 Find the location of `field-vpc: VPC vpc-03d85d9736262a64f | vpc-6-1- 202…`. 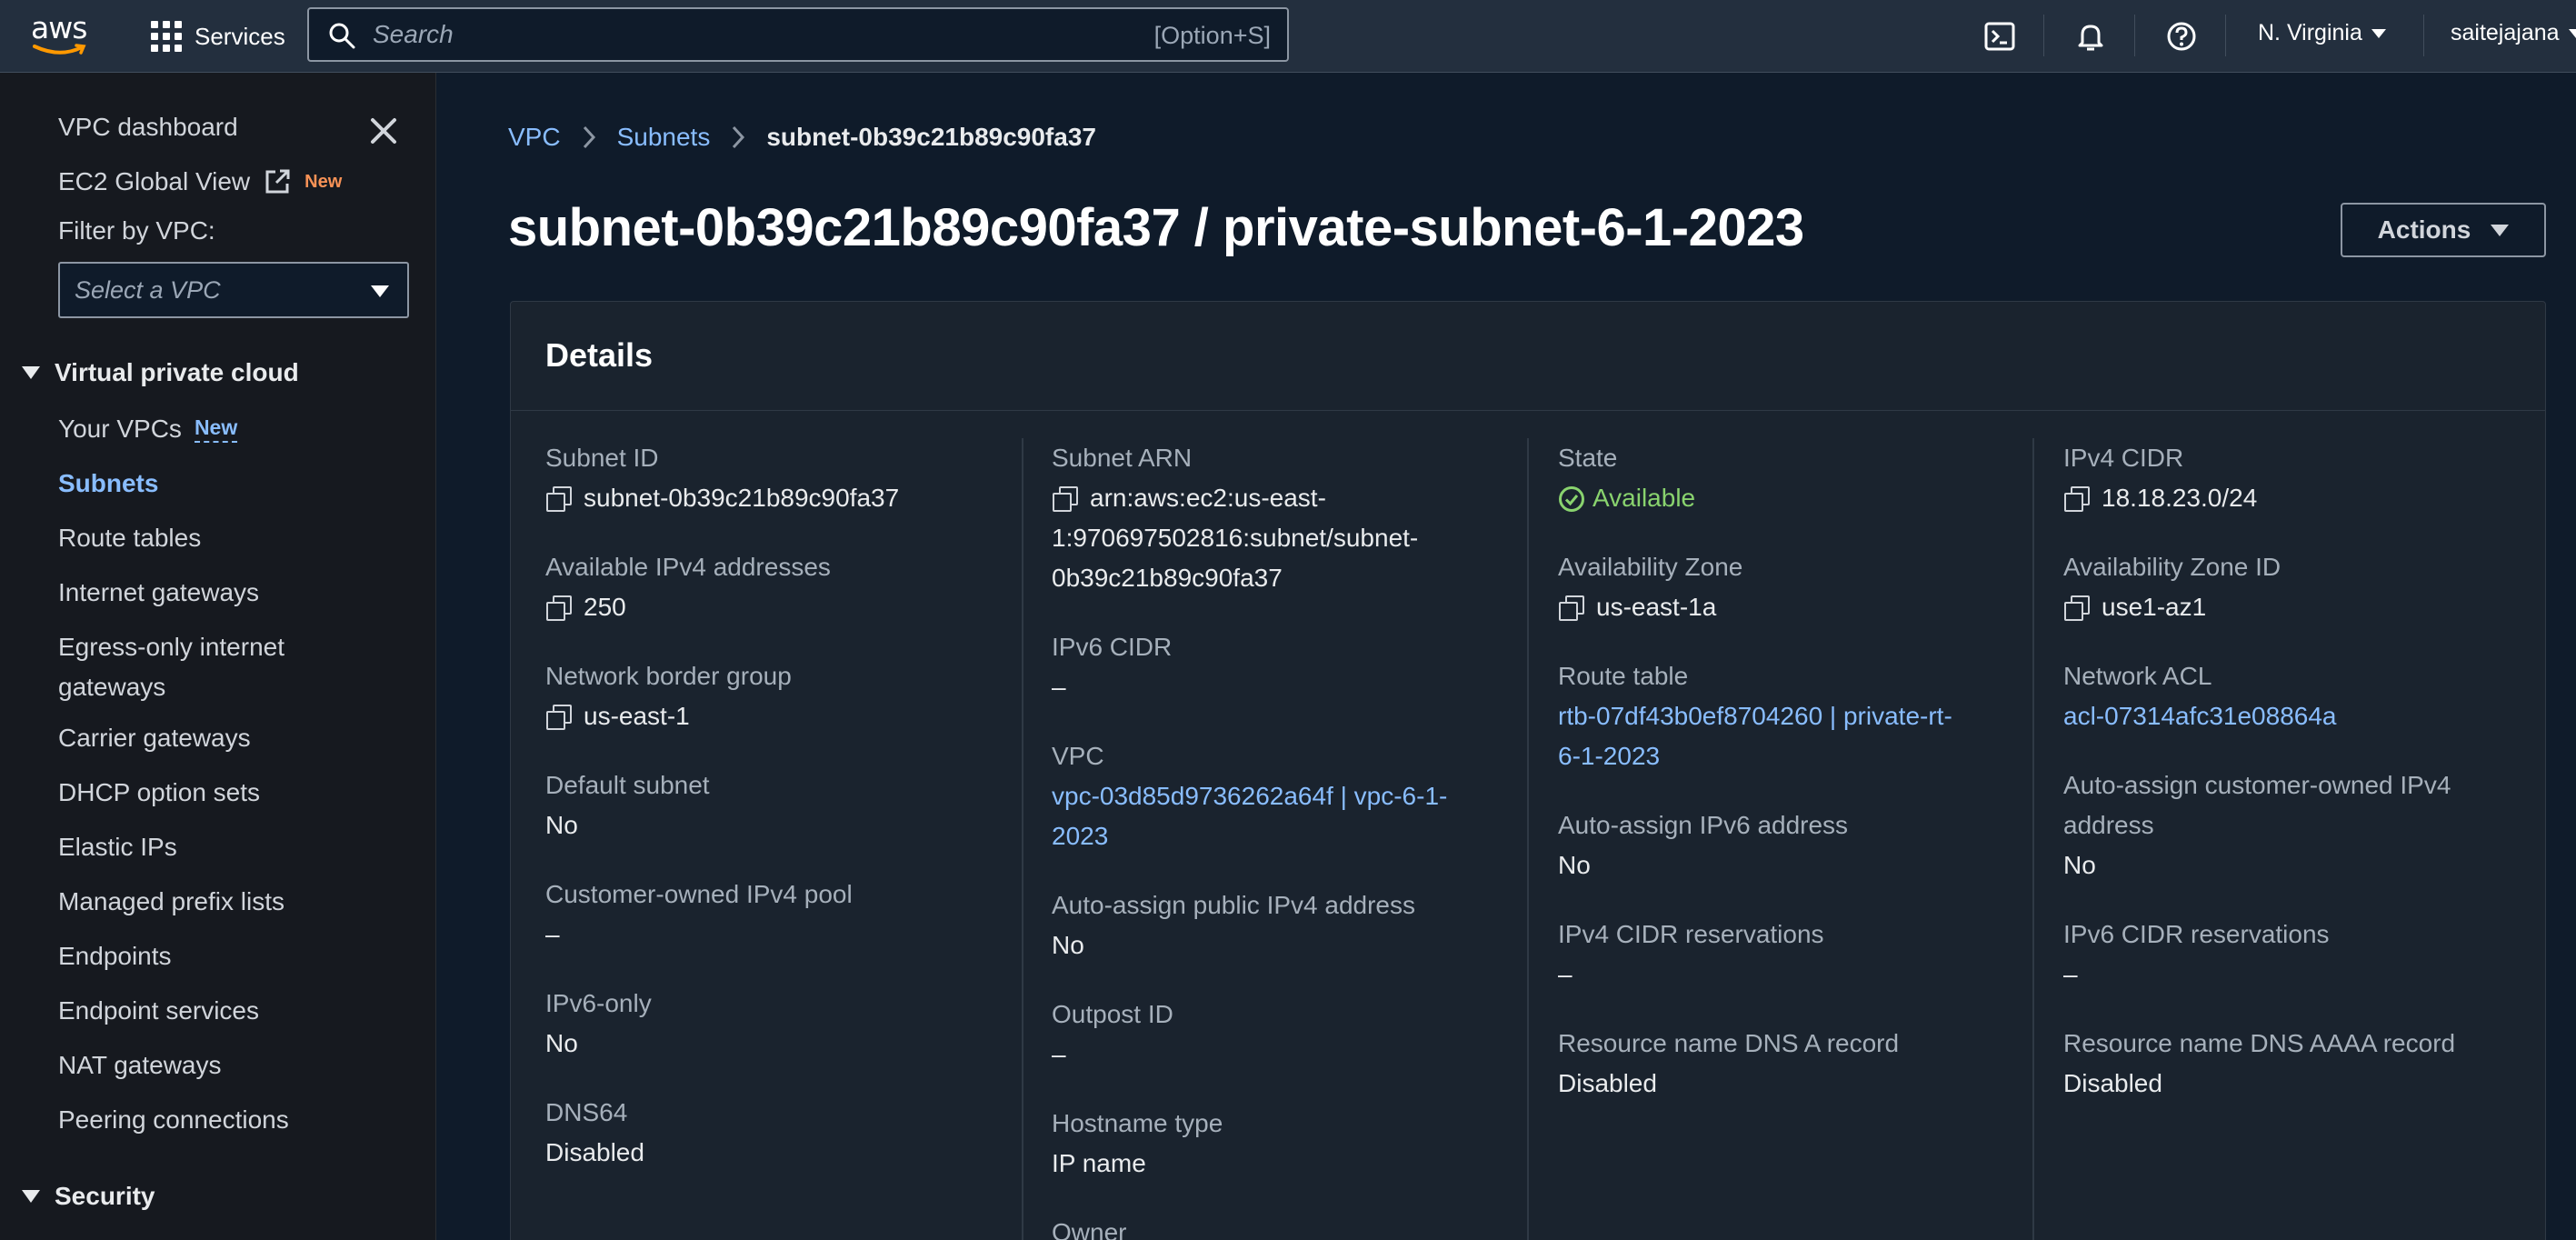

field-vpc: VPC vpc-03d85d9736262a64f | vpc-6-1- 202… is located at coordinates (1288, 796).